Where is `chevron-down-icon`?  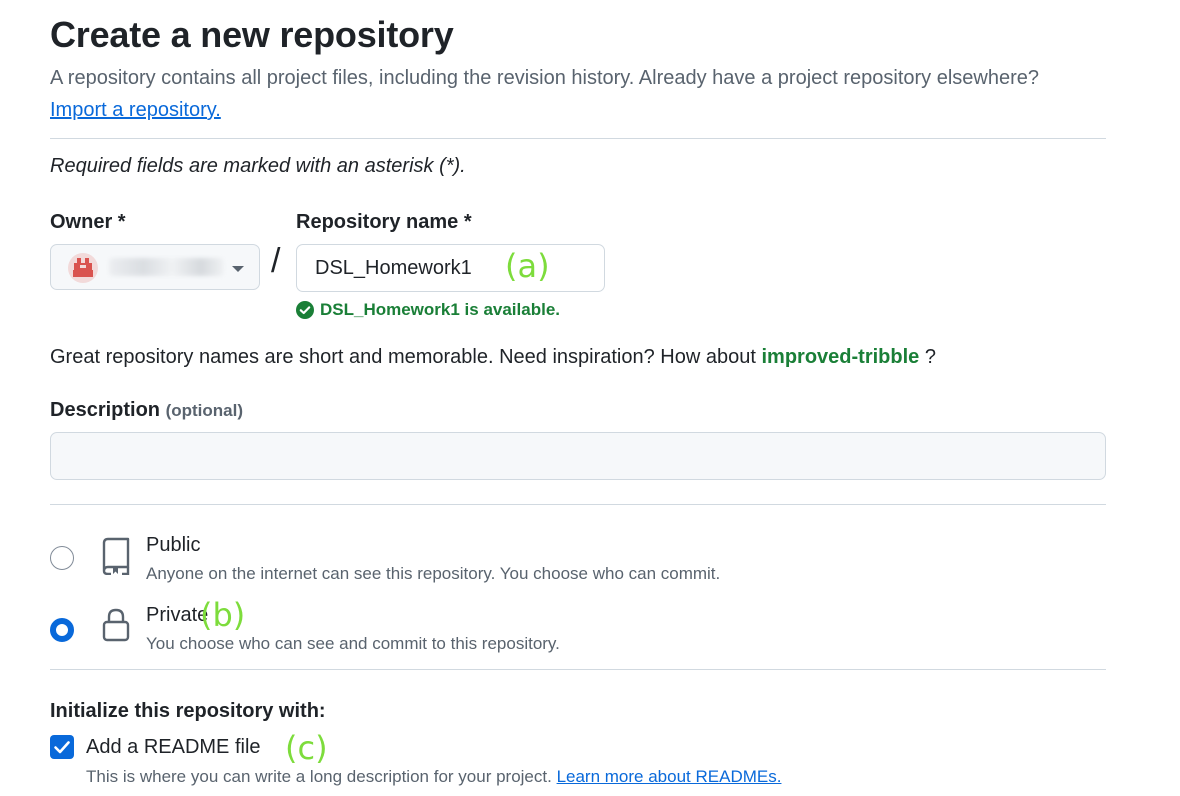
chevron-down-icon is located at coordinates (238, 269).